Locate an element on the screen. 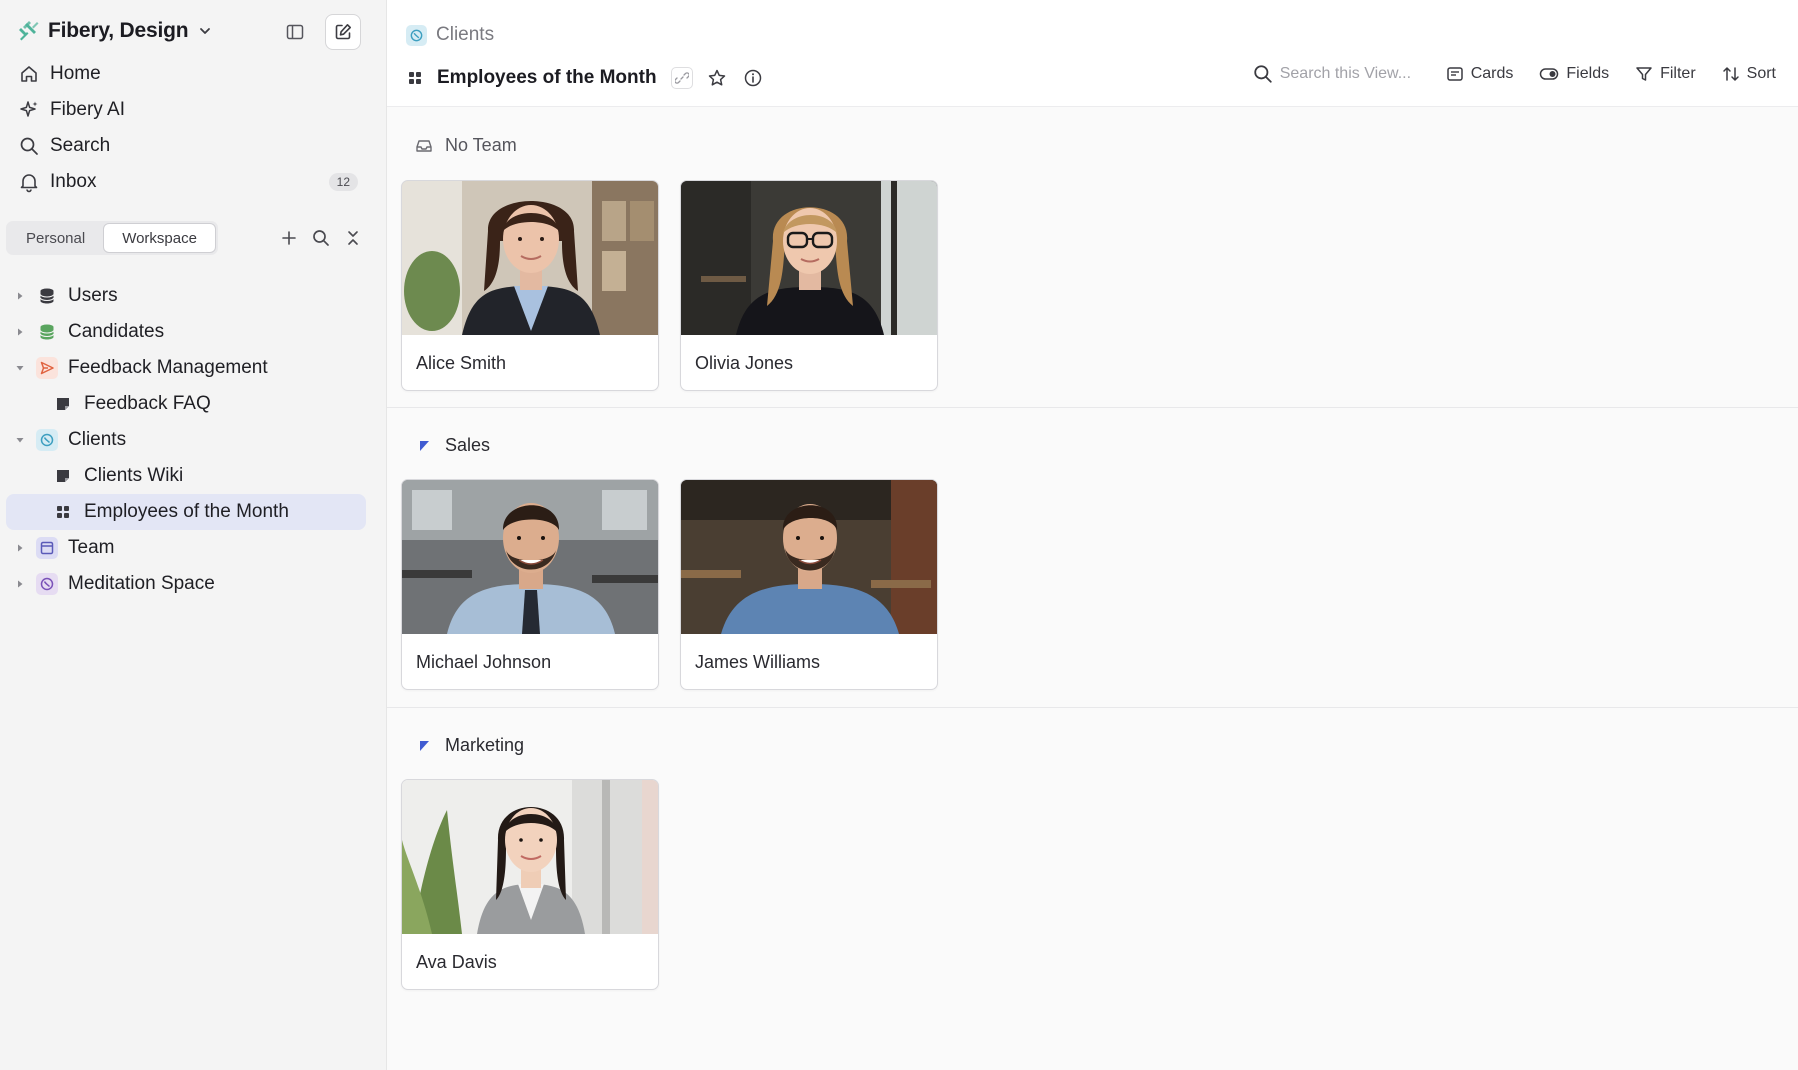  toggle-icon is located at coordinates (1549, 74).